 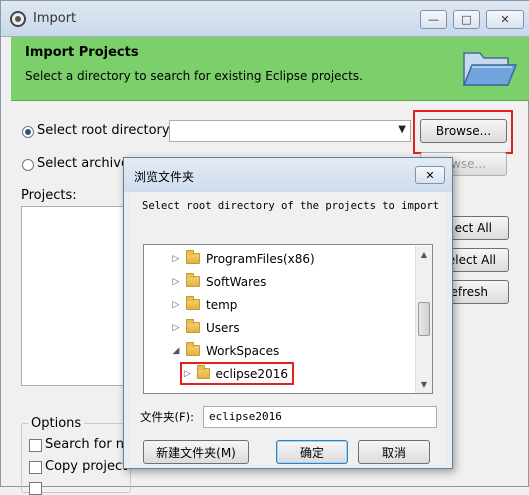 I want to click on maximize-button: □, so click(x=466, y=19).